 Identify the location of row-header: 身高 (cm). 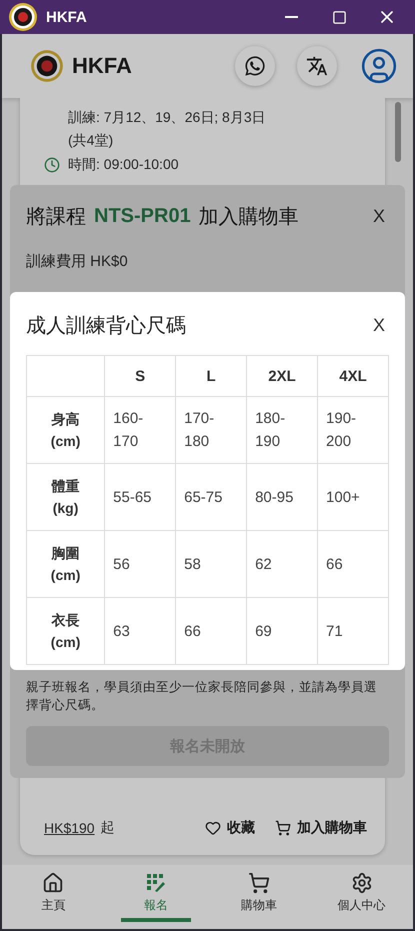
(65, 430).